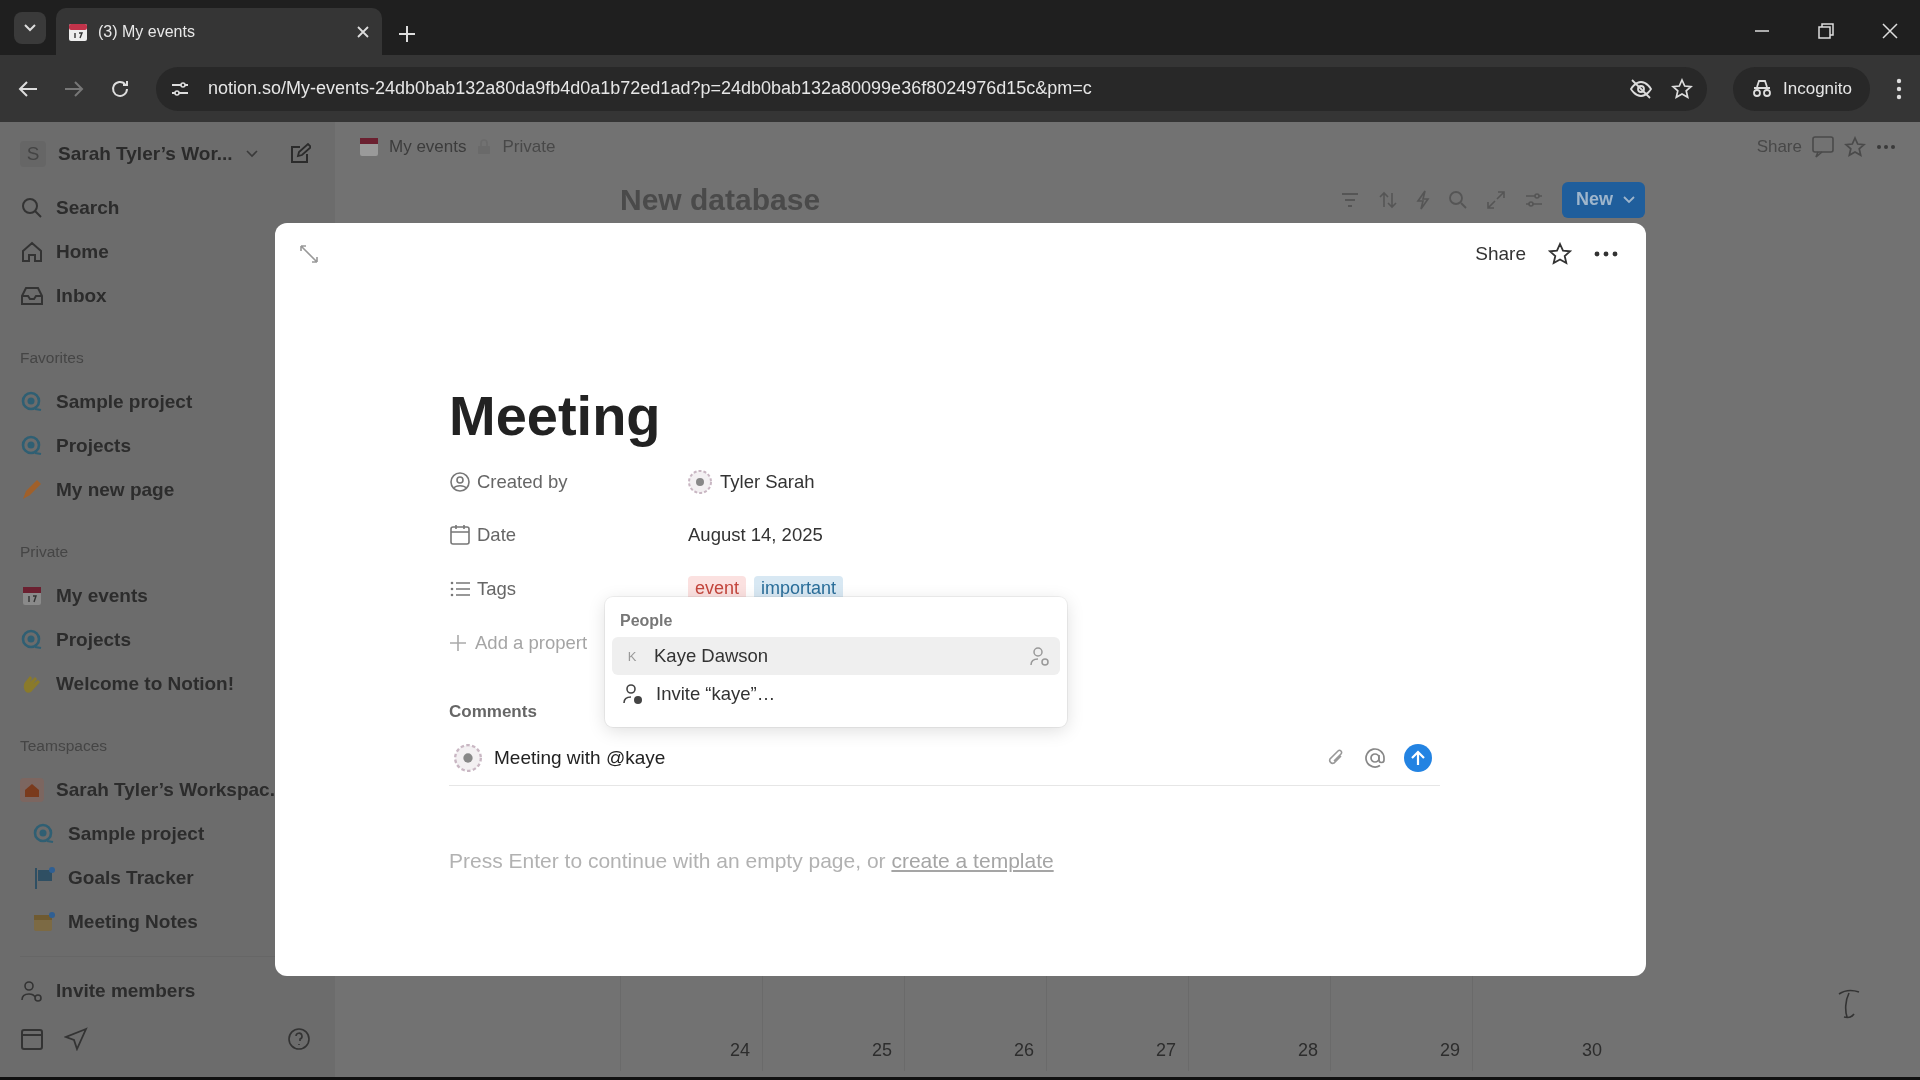 This screenshot has width=1920, height=1080. Describe the element at coordinates (177, 490) in the screenshot. I see `sidebar-item: My new page` at that location.